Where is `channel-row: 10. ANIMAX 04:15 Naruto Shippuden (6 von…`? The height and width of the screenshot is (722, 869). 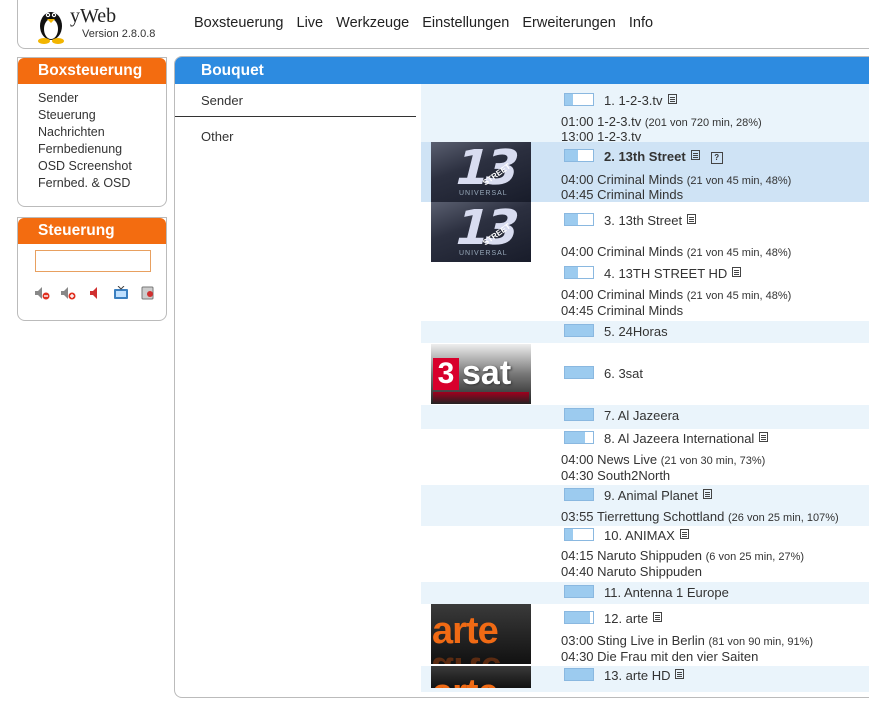 channel-row: 10. ANIMAX 04:15 Naruto Shippuden (6 von… is located at coordinates (645, 554).